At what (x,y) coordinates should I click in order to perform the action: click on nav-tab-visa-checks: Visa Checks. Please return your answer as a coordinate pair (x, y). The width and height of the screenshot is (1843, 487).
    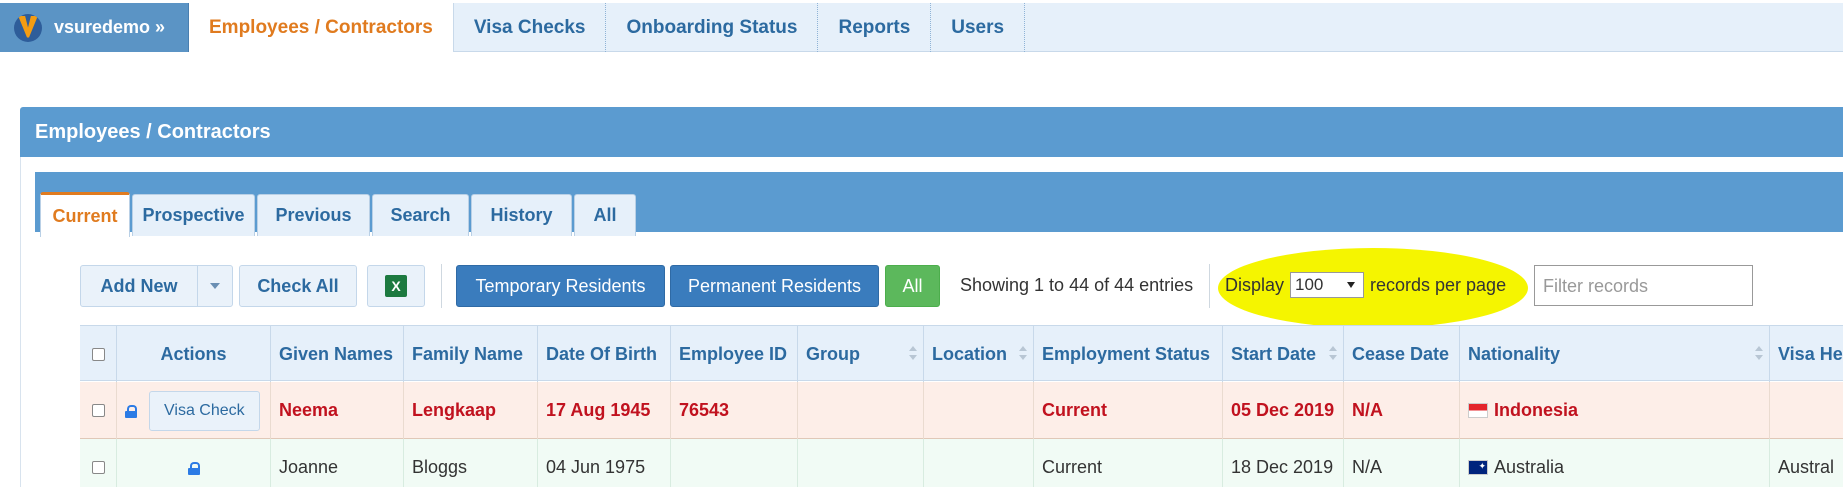
    Looking at the image, I should click on (530, 27).